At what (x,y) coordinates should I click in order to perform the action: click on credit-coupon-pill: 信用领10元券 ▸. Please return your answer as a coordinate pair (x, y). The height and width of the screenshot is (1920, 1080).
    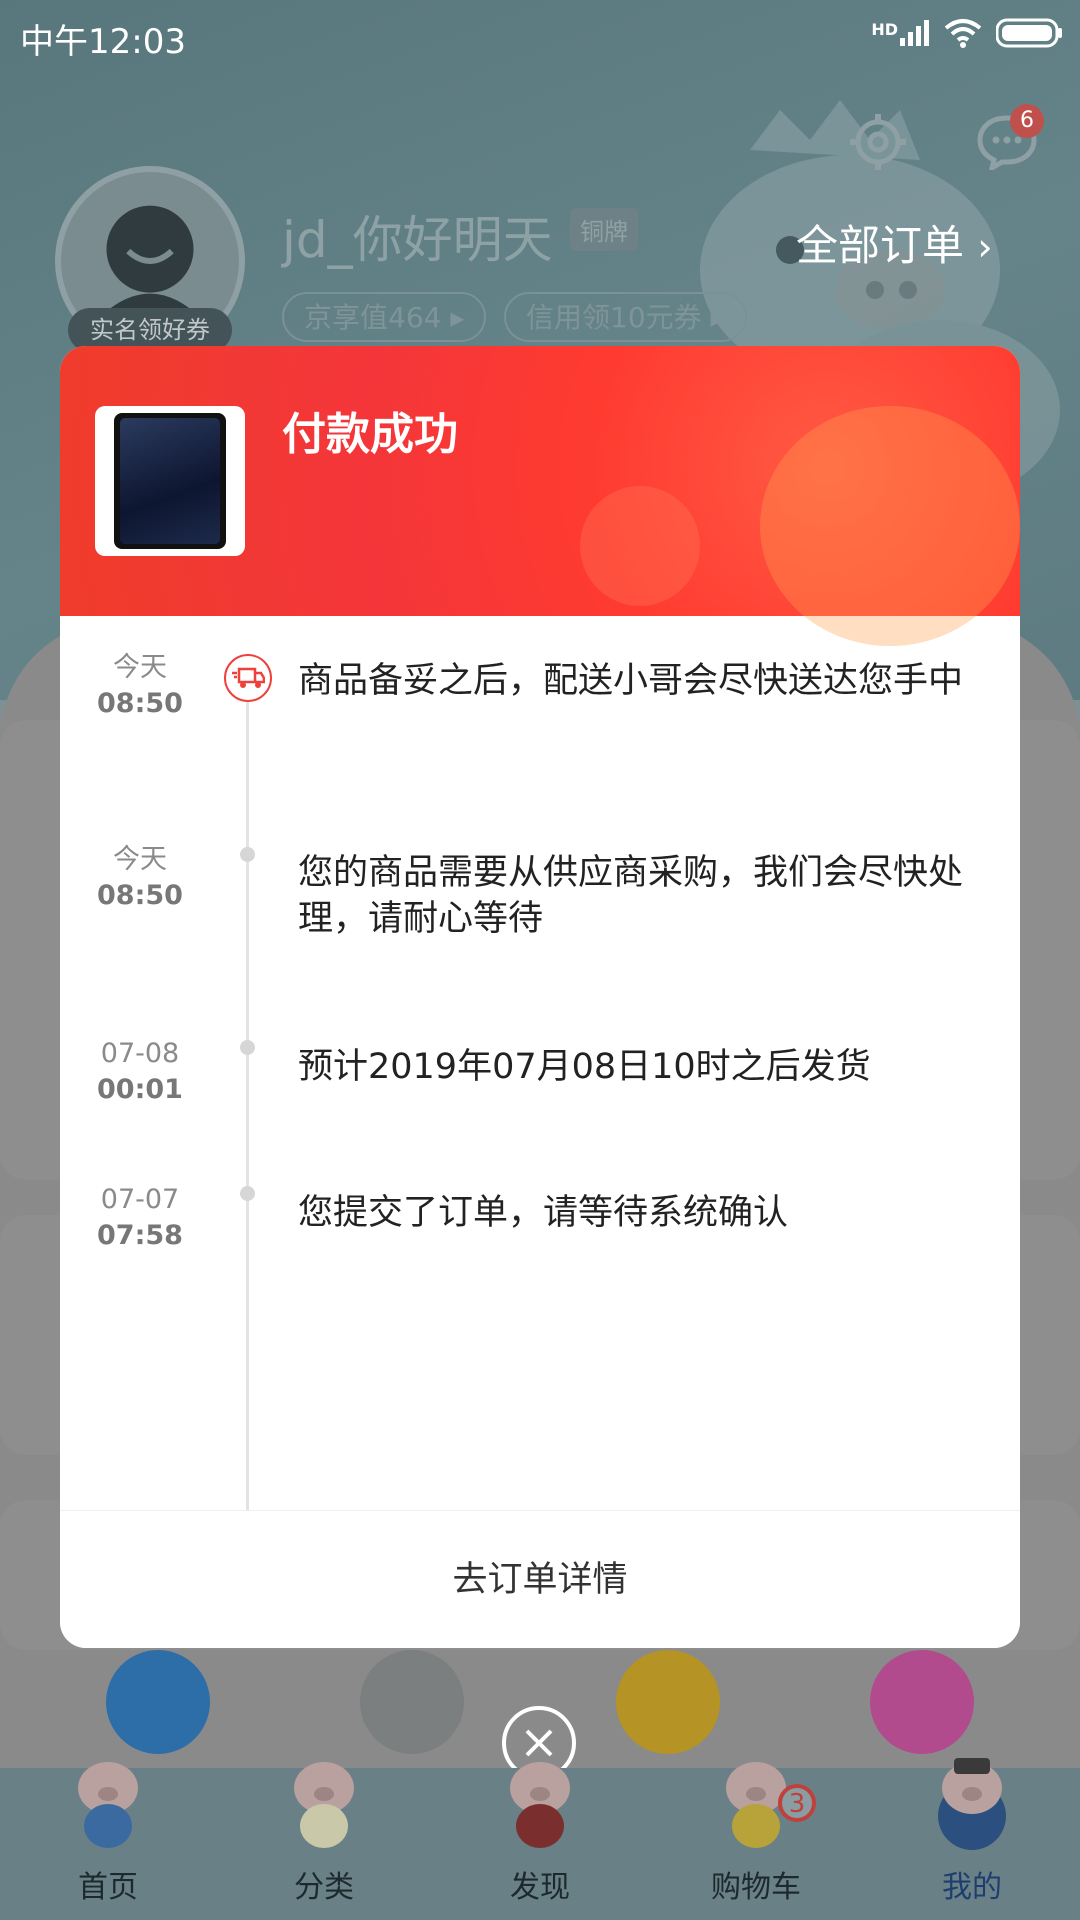
    Looking at the image, I should click on (625, 317).